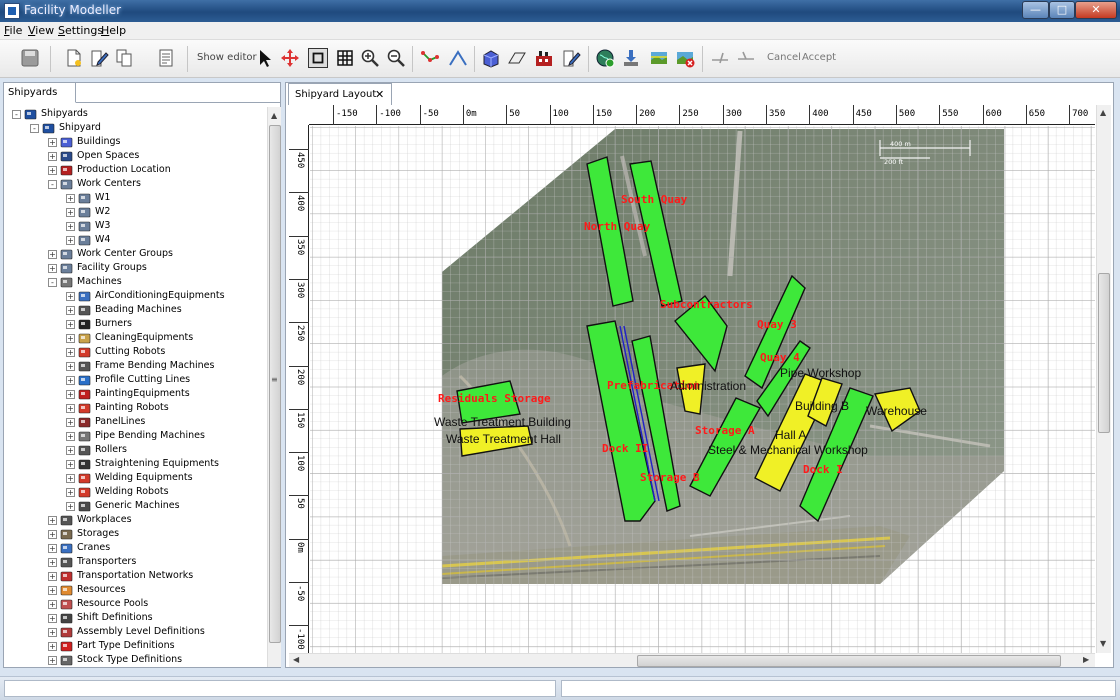 This screenshot has height=700, width=1120. Describe the element at coordinates (124, 58) in the screenshot. I see `copy-icon` at that location.